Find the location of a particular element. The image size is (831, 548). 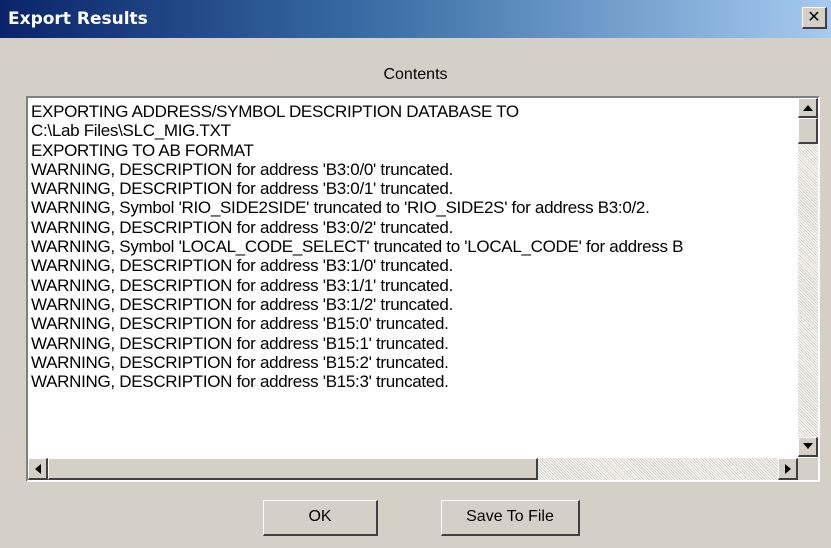

scroll-up-button is located at coordinates (808, 108).